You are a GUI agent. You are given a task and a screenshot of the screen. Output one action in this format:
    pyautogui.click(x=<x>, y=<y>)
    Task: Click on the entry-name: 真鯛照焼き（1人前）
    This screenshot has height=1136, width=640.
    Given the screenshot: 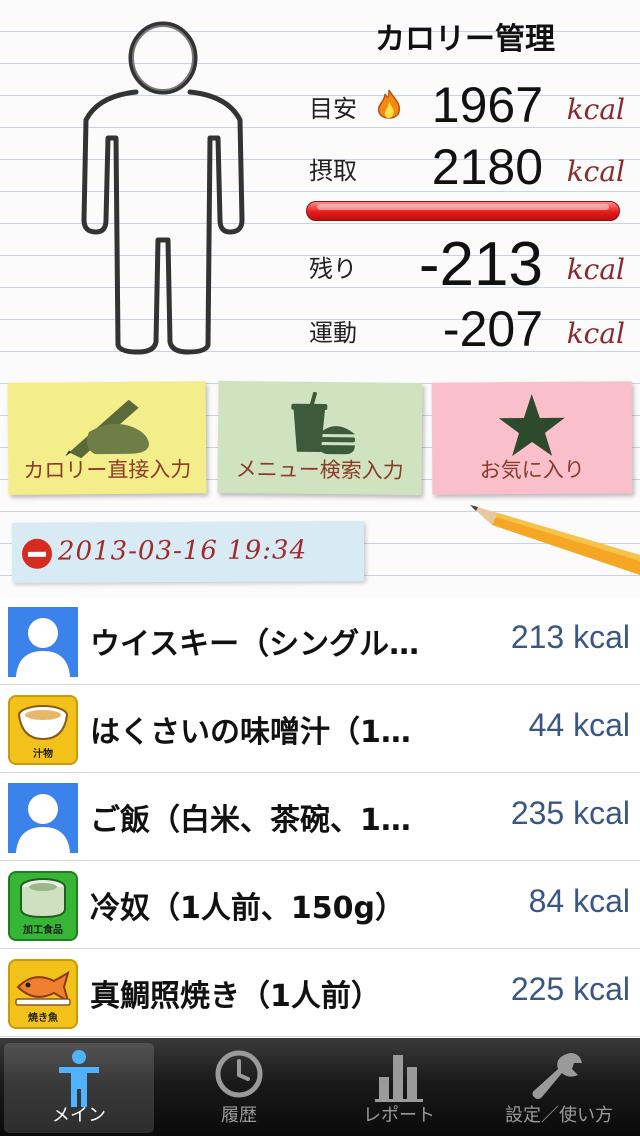 What is the action you would take?
    pyautogui.click(x=235, y=996)
    